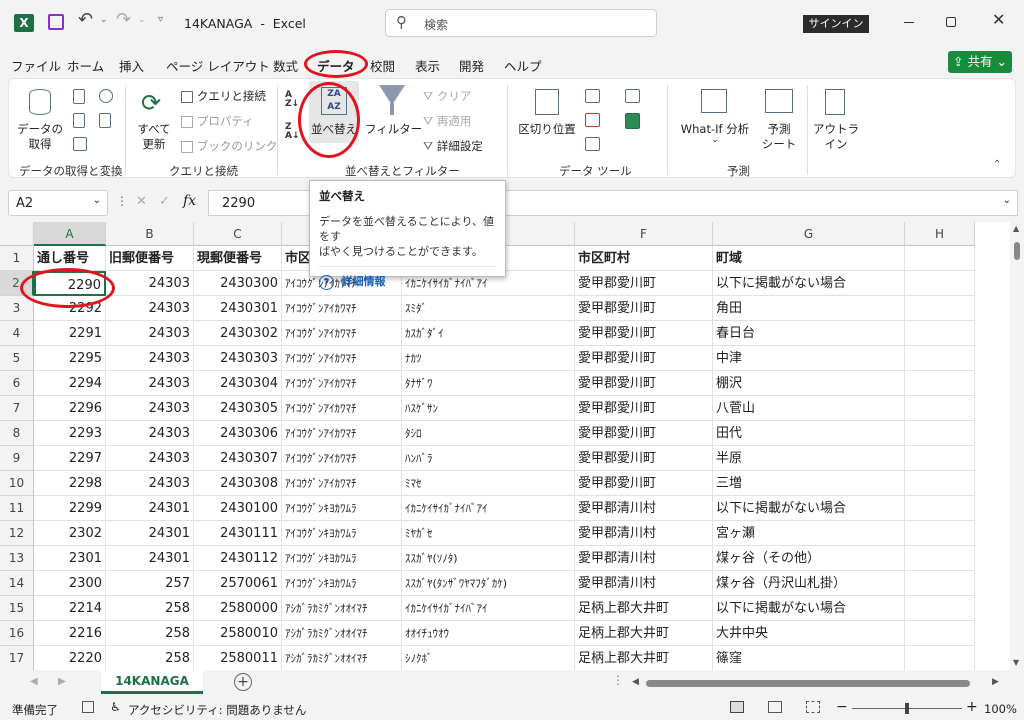  I want to click on zoom-in-icon: +, so click(972, 707).